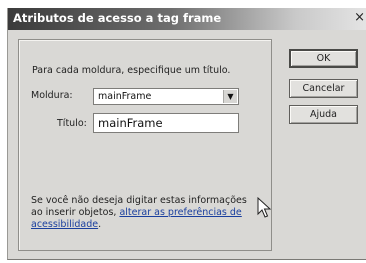  I want to click on moldura-select: mainFrame ▼, so click(166, 96).